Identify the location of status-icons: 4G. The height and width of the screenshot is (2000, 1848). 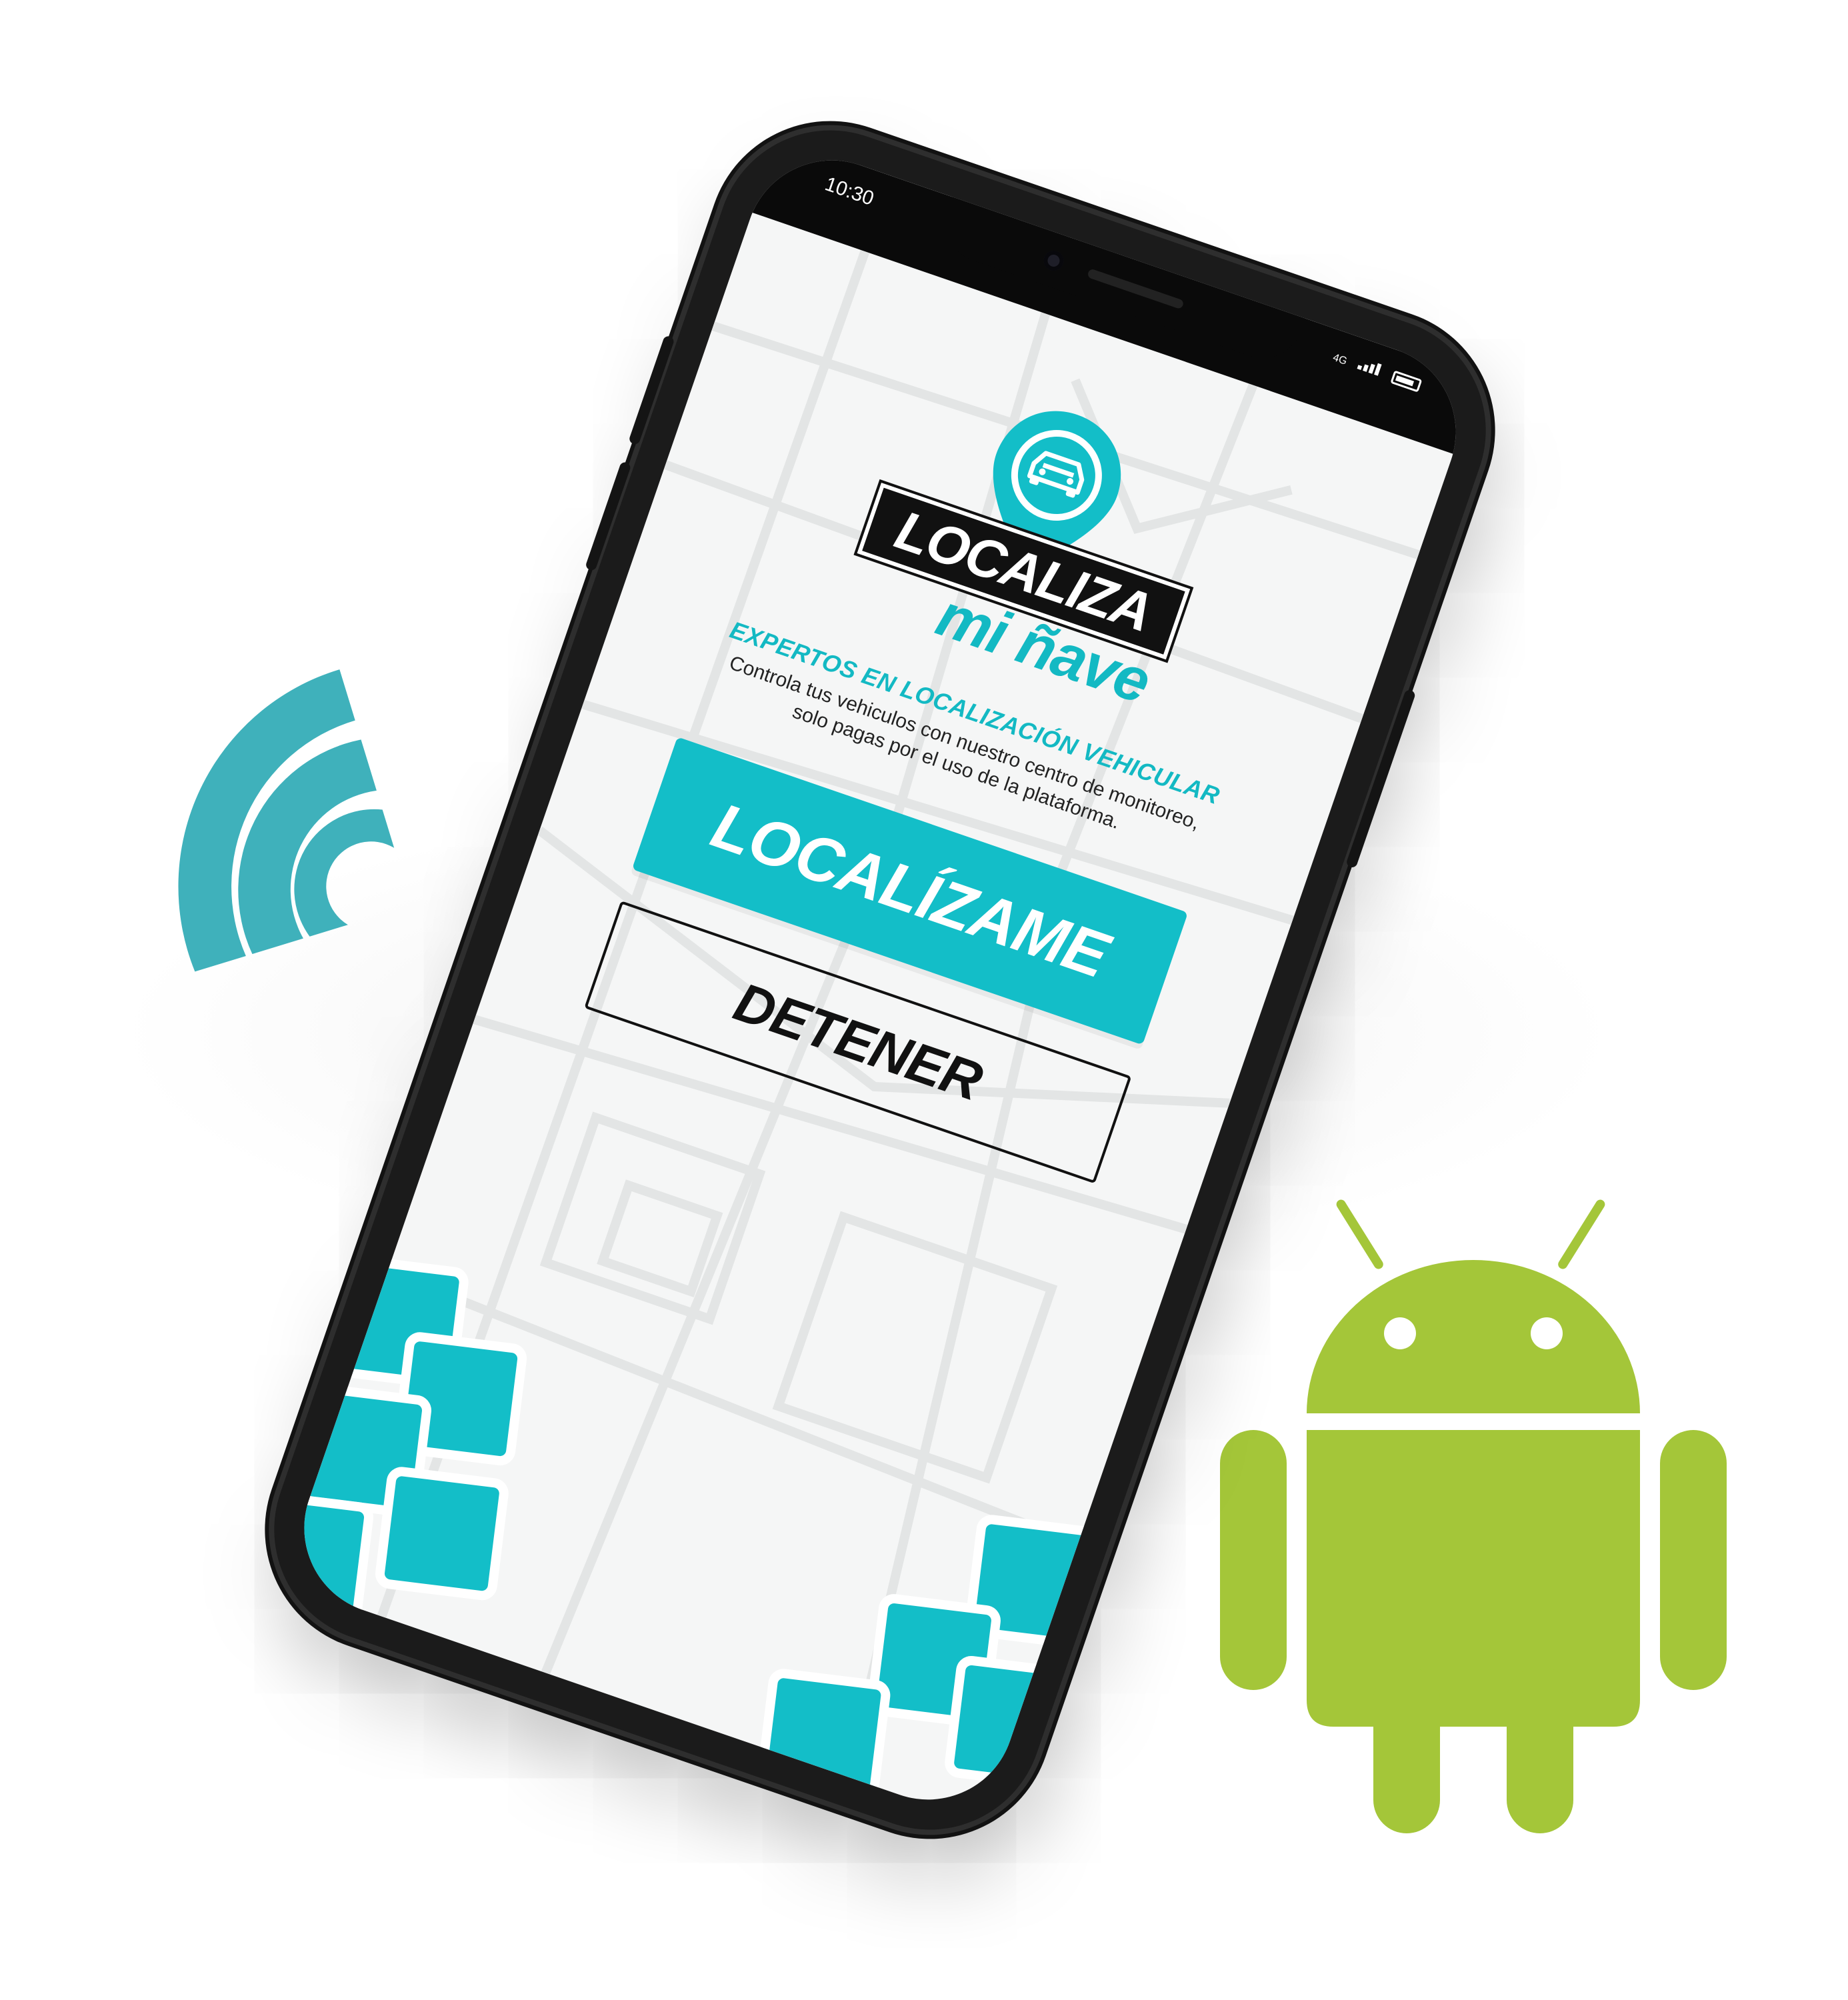
(1377, 371).